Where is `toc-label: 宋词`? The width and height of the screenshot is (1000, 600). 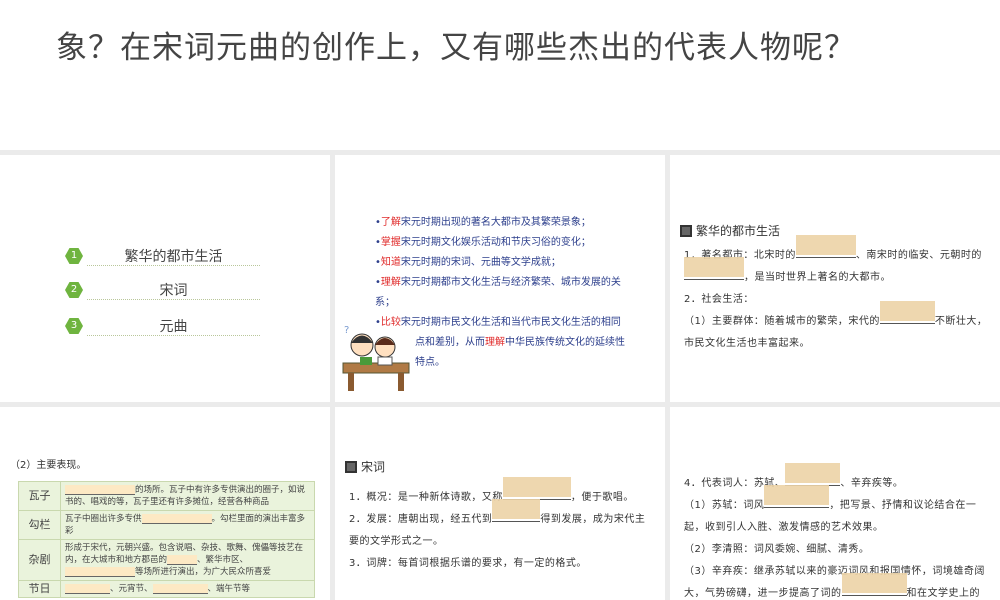 toc-label: 宋词 is located at coordinates (173, 291).